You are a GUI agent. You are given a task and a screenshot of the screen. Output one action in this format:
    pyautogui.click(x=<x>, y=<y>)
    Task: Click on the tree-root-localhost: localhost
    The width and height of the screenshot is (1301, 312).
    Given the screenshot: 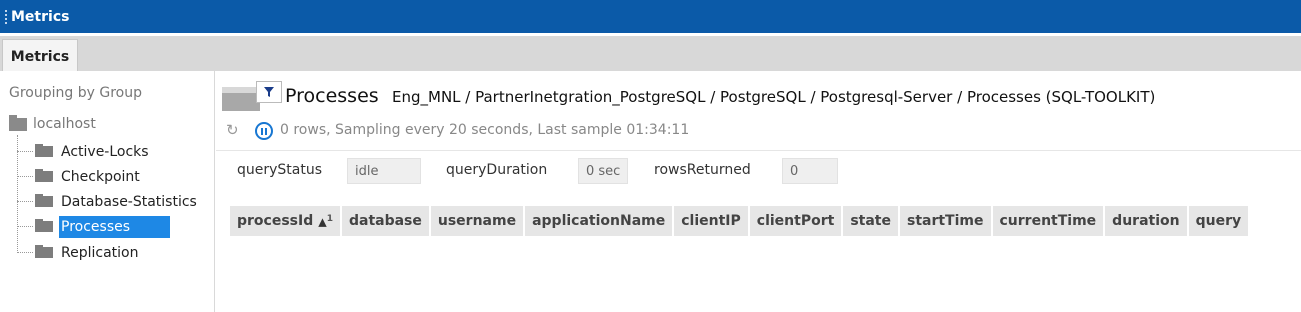 What is the action you would take?
    pyautogui.click(x=52, y=123)
    